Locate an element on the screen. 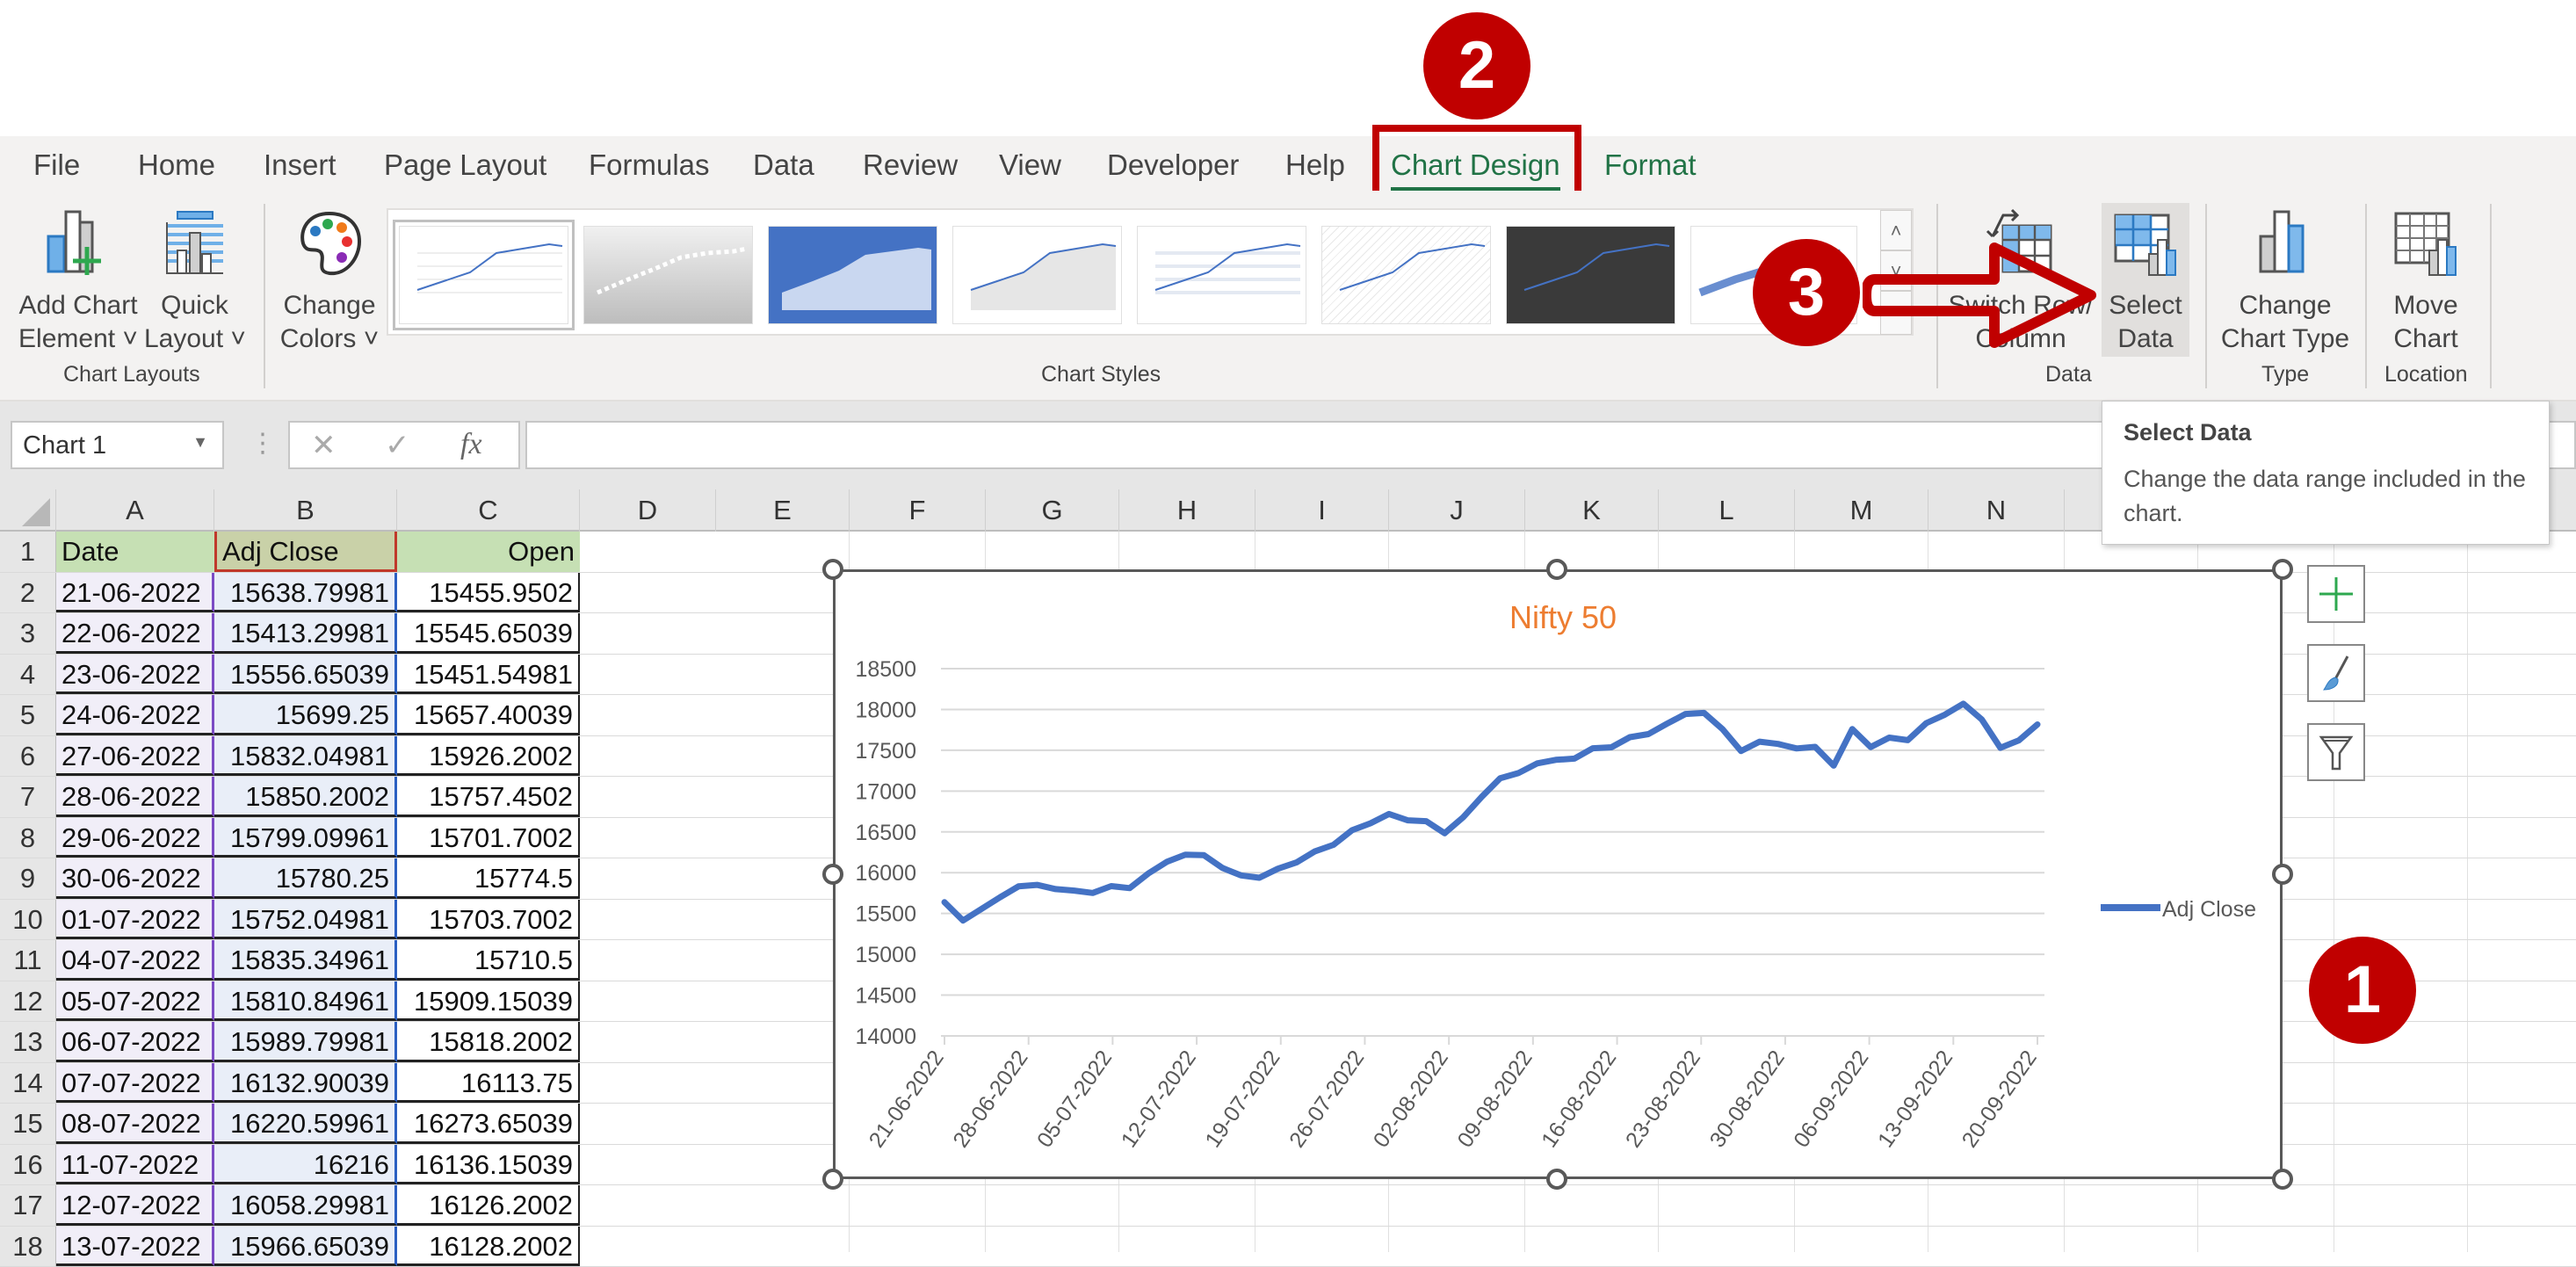 The width and height of the screenshot is (2576, 1267). select-data-button: Select Data is located at coordinates (2145, 282).